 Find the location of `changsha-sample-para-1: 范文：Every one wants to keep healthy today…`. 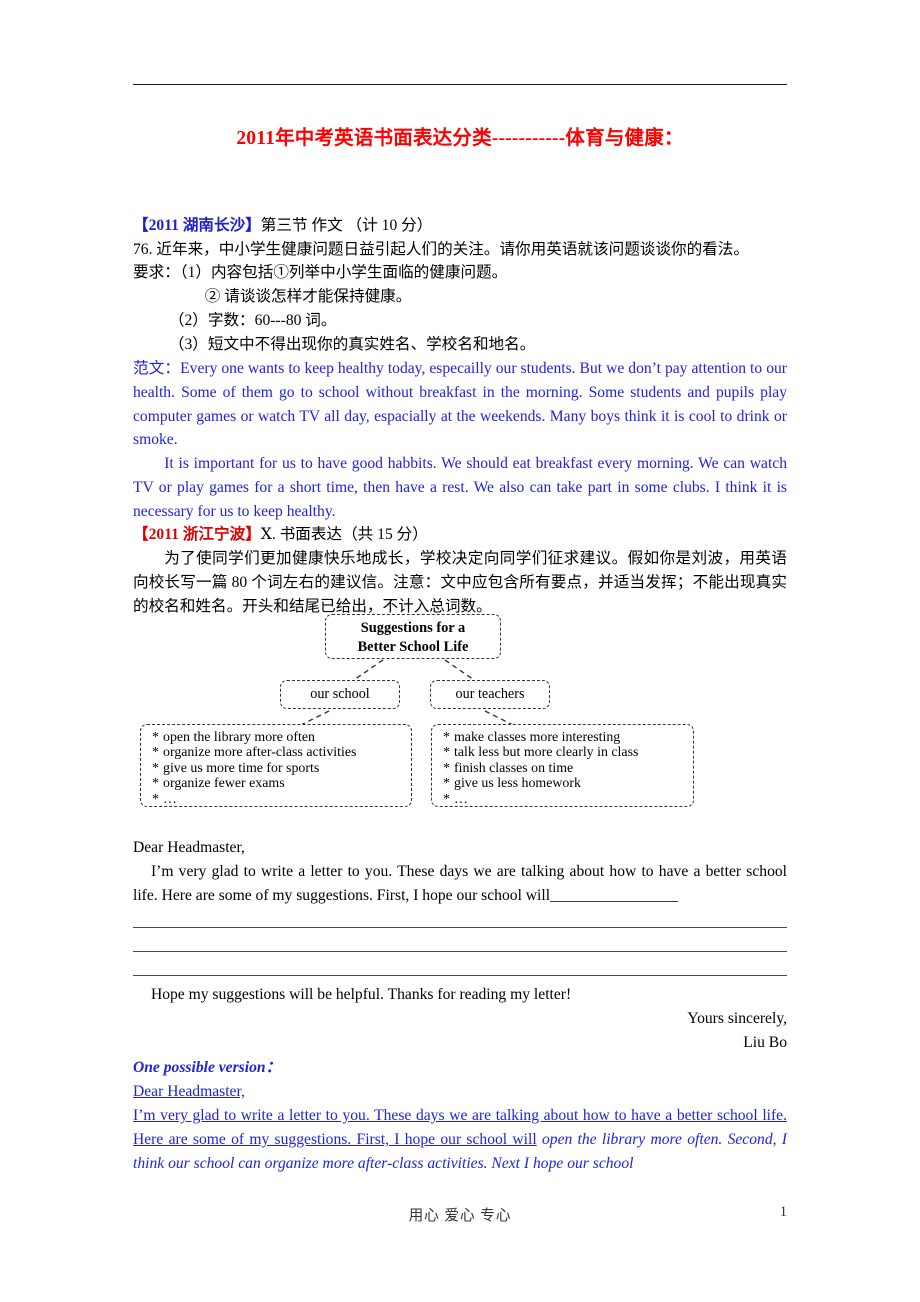

changsha-sample-para-1: 范文：Every one wants to keep healthy today… is located at coordinates (460, 404).